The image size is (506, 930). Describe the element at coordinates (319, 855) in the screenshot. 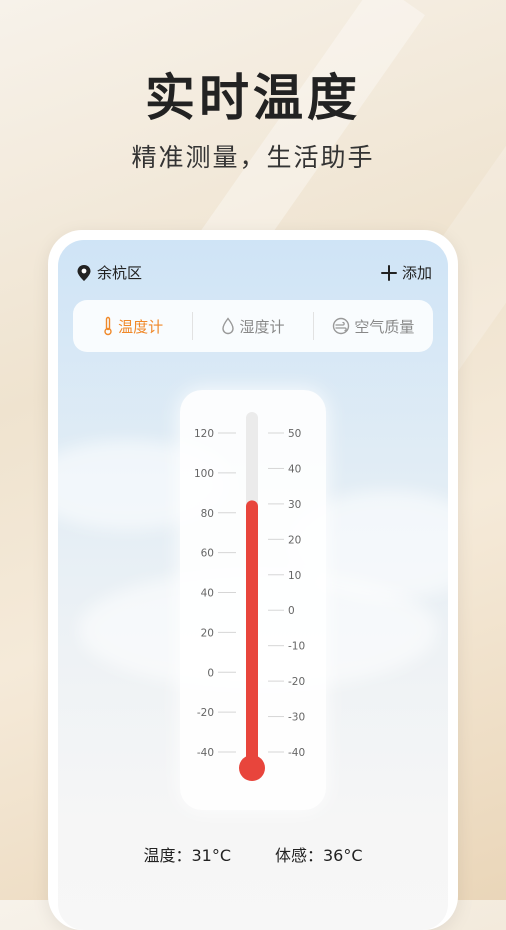

I see `feels-like-readout: 体感：36°C` at that location.